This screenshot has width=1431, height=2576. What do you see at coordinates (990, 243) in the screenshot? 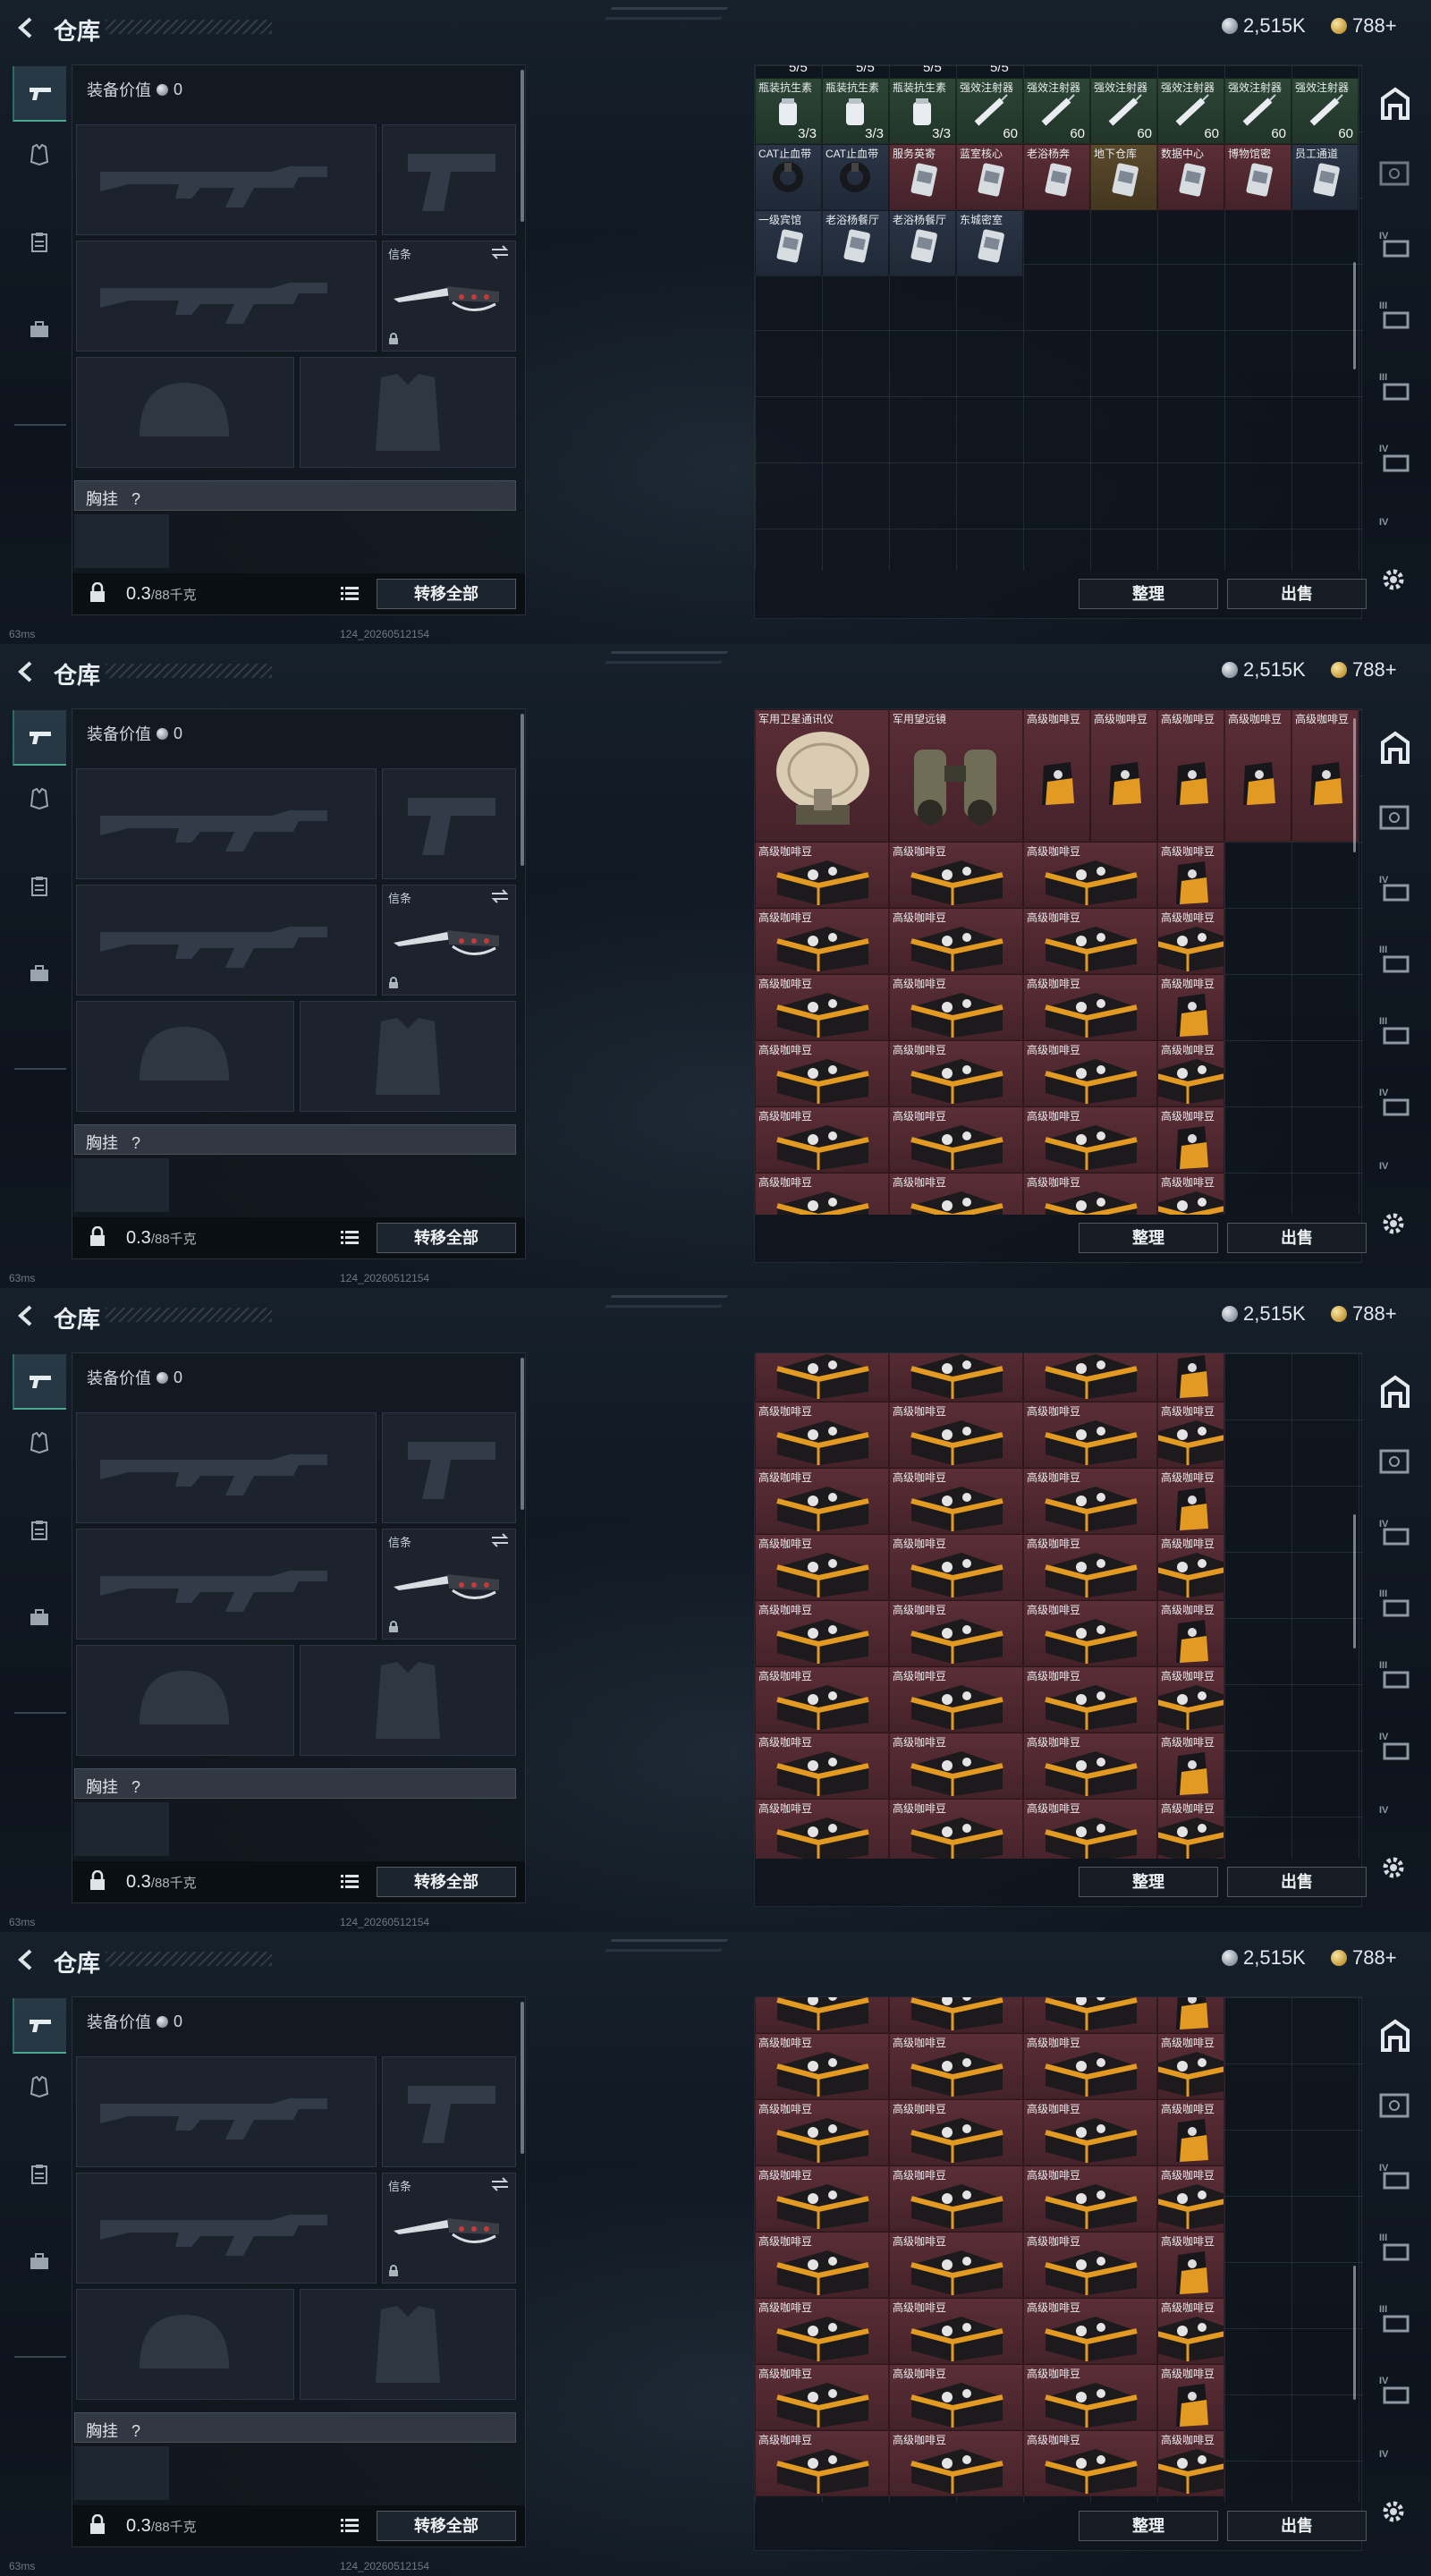
I see `inventory-item: 东城密室` at bounding box center [990, 243].